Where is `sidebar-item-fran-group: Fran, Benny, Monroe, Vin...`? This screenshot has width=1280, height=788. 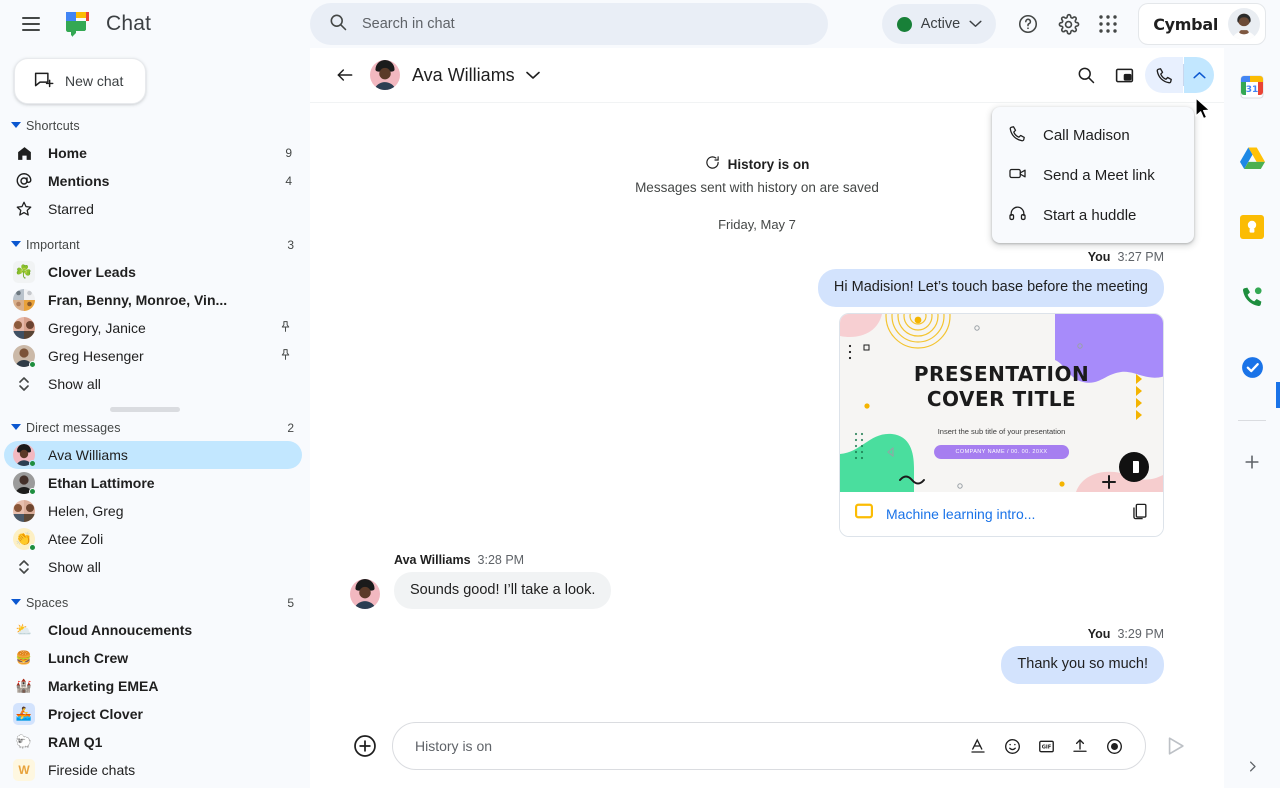 sidebar-item-fran-group: Fran, Benny, Monroe, Vin... is located at coordinates (153, 300).